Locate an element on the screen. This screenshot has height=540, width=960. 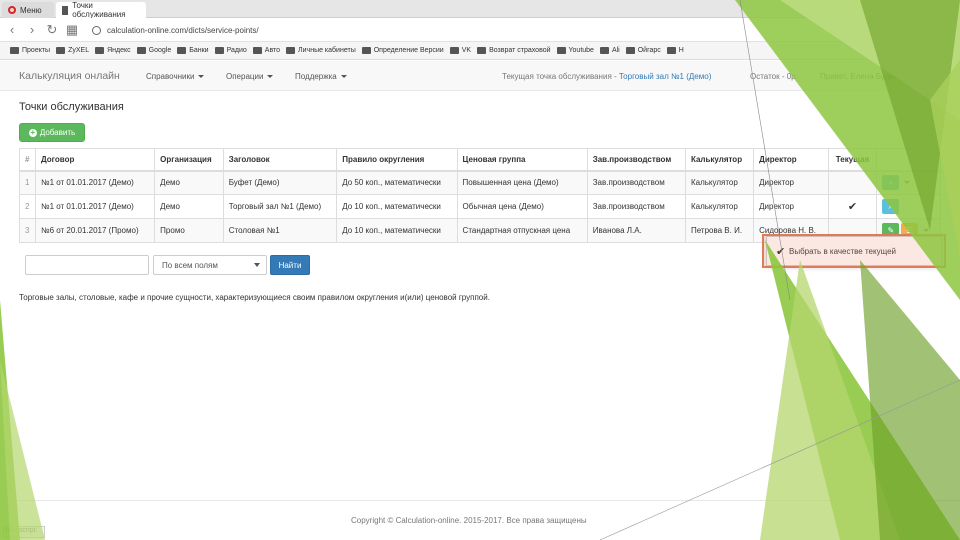
page-icon is located at coordinates (65, 10).